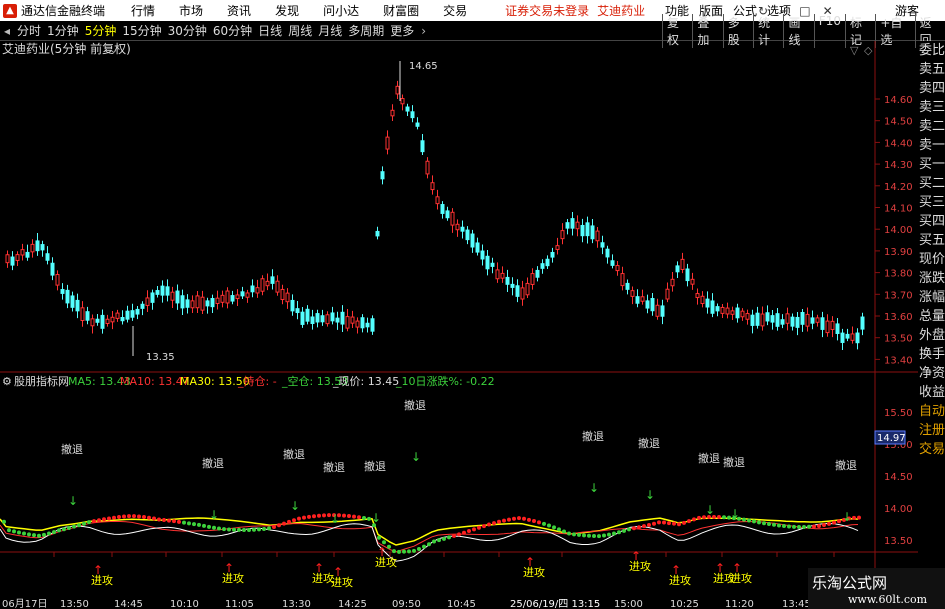 The width and height of the screenshot is (945, 609). Describe the element at coordinates (931, 297) in the screenshot. I see `side-item-13: 涨幅` at that location.